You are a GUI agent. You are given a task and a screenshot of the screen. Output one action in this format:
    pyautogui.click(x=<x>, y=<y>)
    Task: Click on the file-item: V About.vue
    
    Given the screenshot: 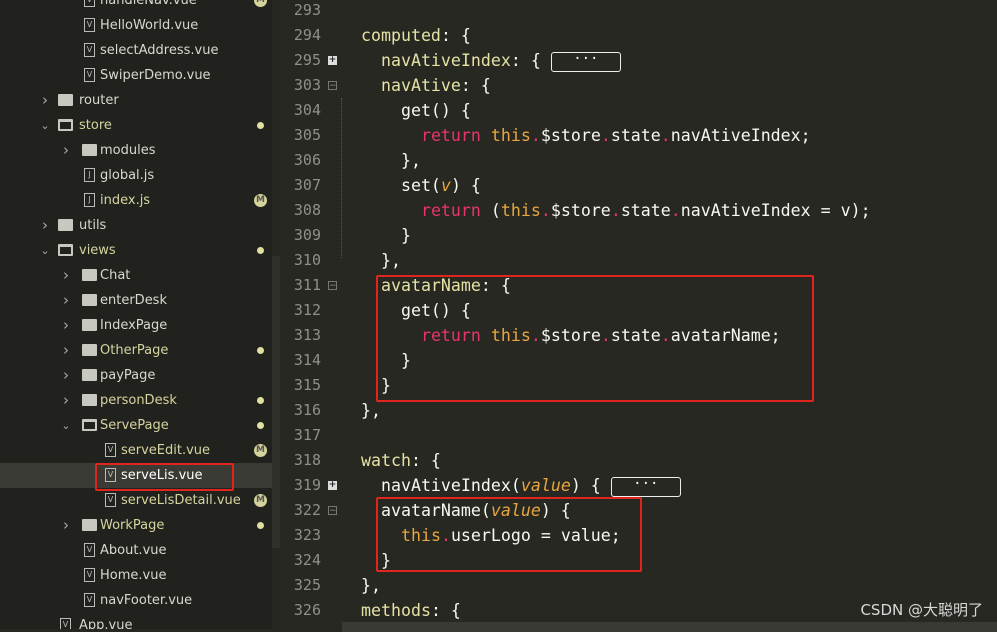 What is the action you would take?
    pyautogui.click(x=136, y=550)
    